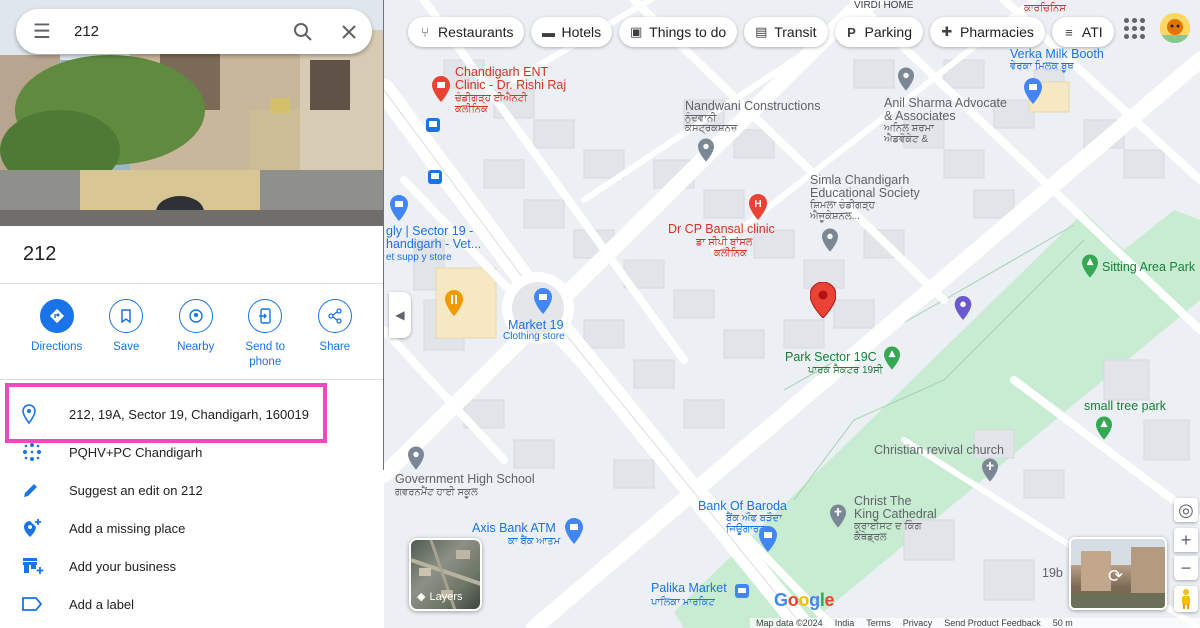  Describe the element at coordinates (57, 347) in the screenshot. I see `directions-label: Directions` at that location.